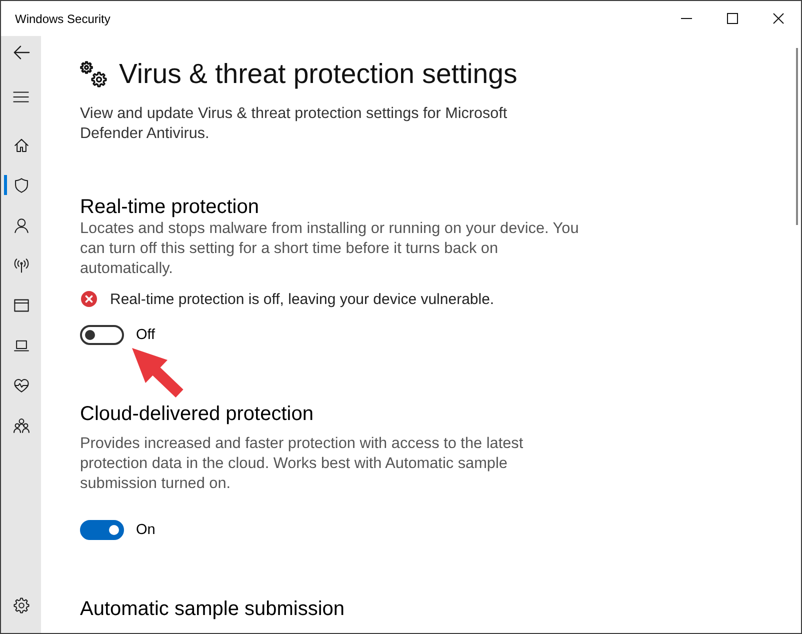 The image size is (802, 634). What do you see at coordinates (21, 425) in the screenshot?
I see `people-icon` at bounding box center [21, 425].